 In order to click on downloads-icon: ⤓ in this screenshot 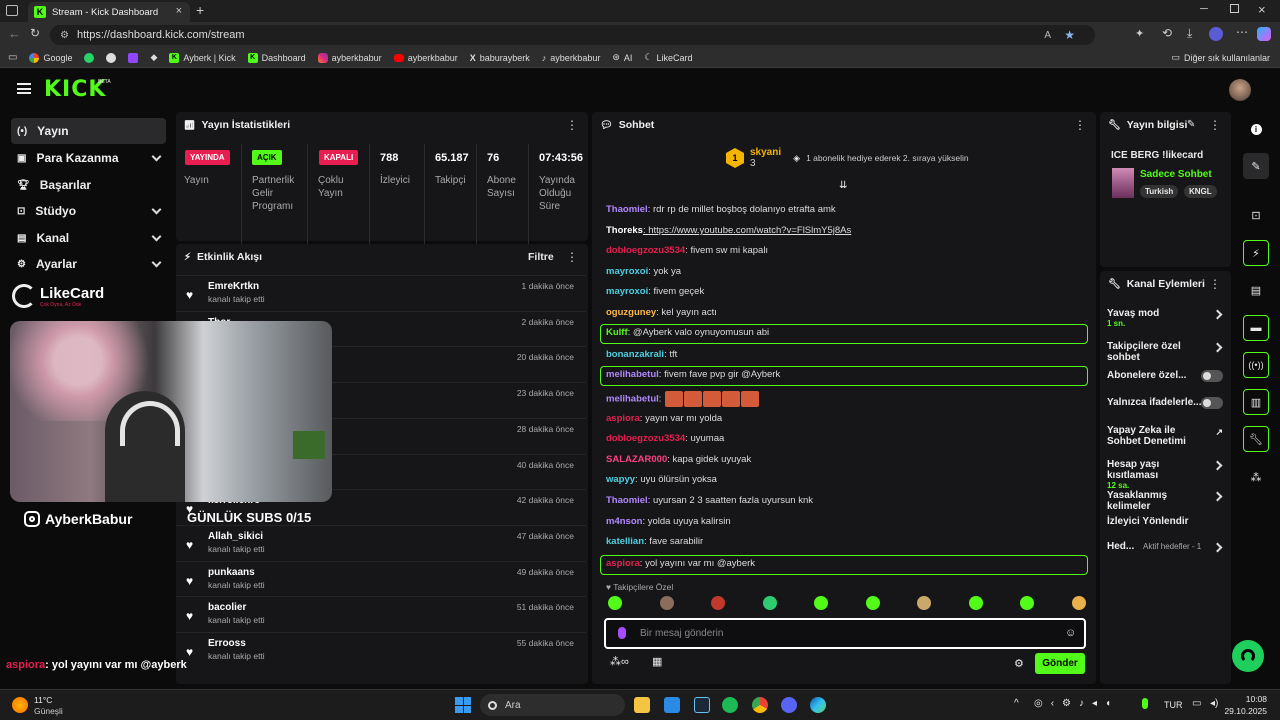, I will do `click(1189, 33)`.